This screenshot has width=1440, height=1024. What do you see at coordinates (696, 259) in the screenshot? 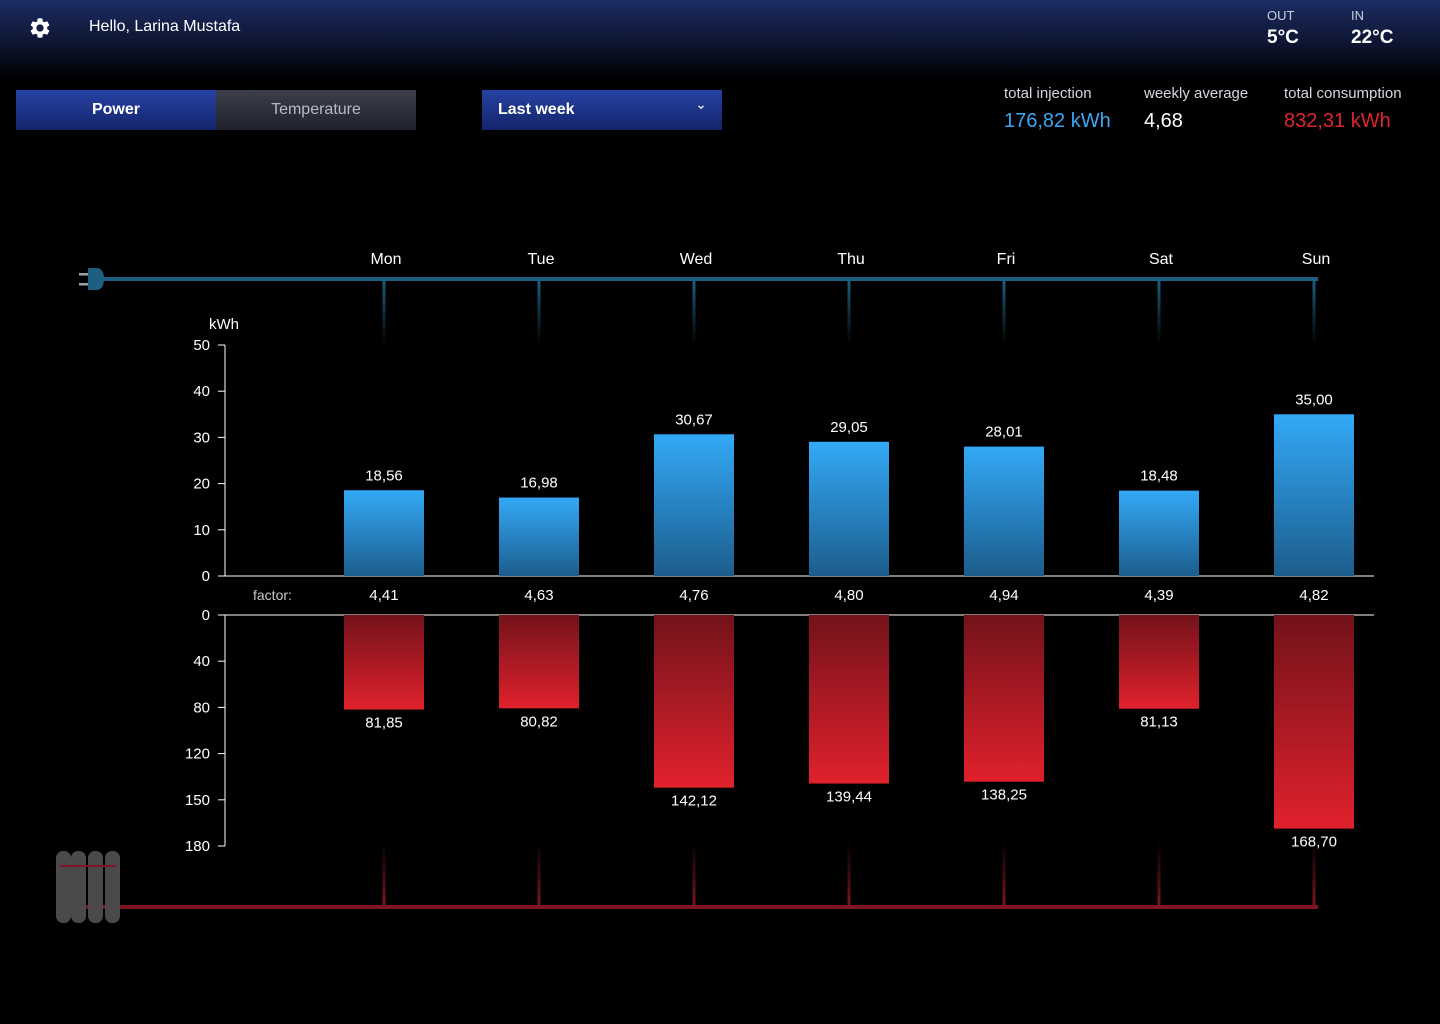
I see `day-label: Wed` at bounding box center [696, 259].